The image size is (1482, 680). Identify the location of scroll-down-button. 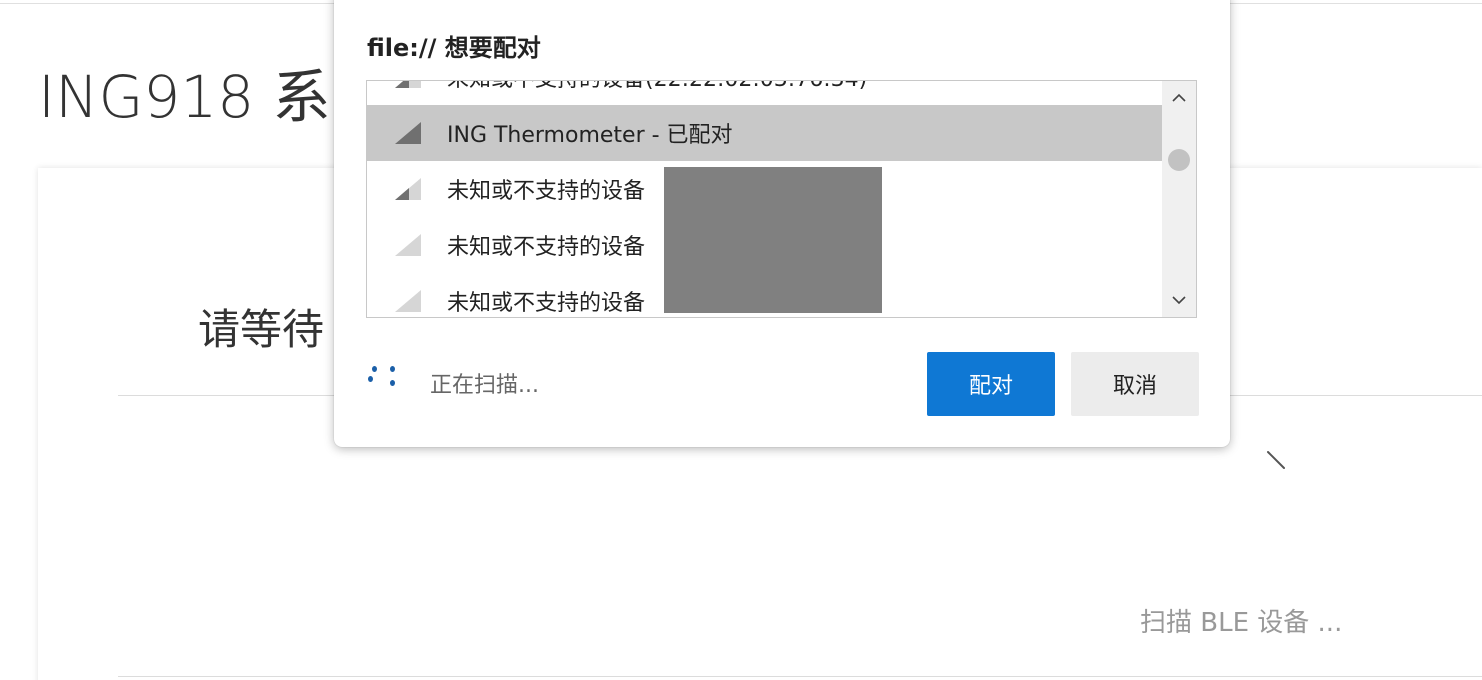
(1179, 300).